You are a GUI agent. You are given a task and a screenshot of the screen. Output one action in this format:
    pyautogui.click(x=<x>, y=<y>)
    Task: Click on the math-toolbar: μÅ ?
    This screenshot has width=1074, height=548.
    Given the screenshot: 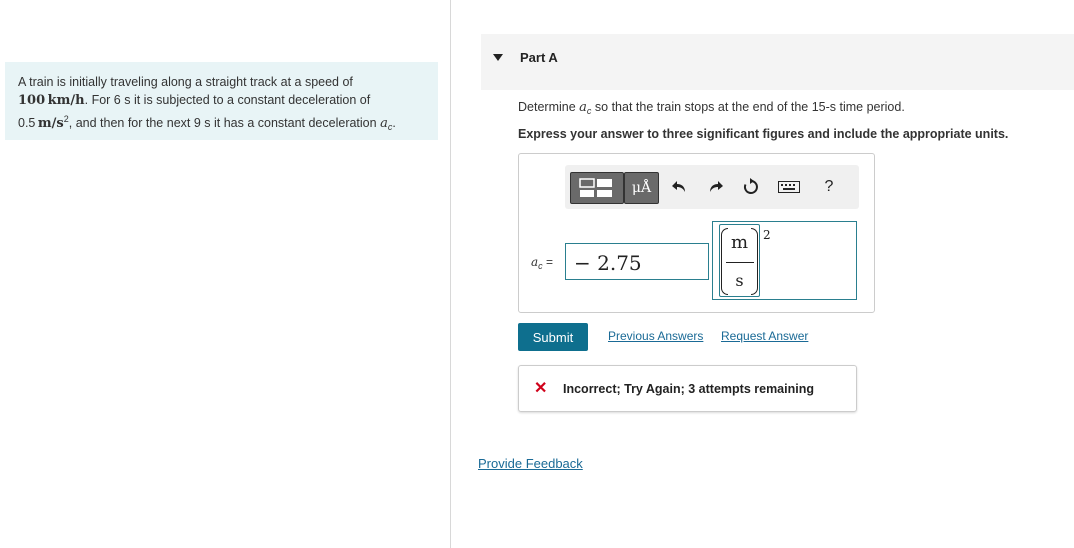 What is the action you would take?
    pyautogui.click(x=712, y=187)
    